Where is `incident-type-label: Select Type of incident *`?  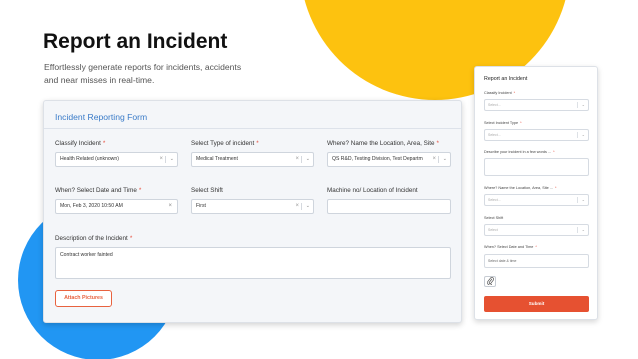 incident-type-label: Select Type of incident * is located at coordinates (225, 143).